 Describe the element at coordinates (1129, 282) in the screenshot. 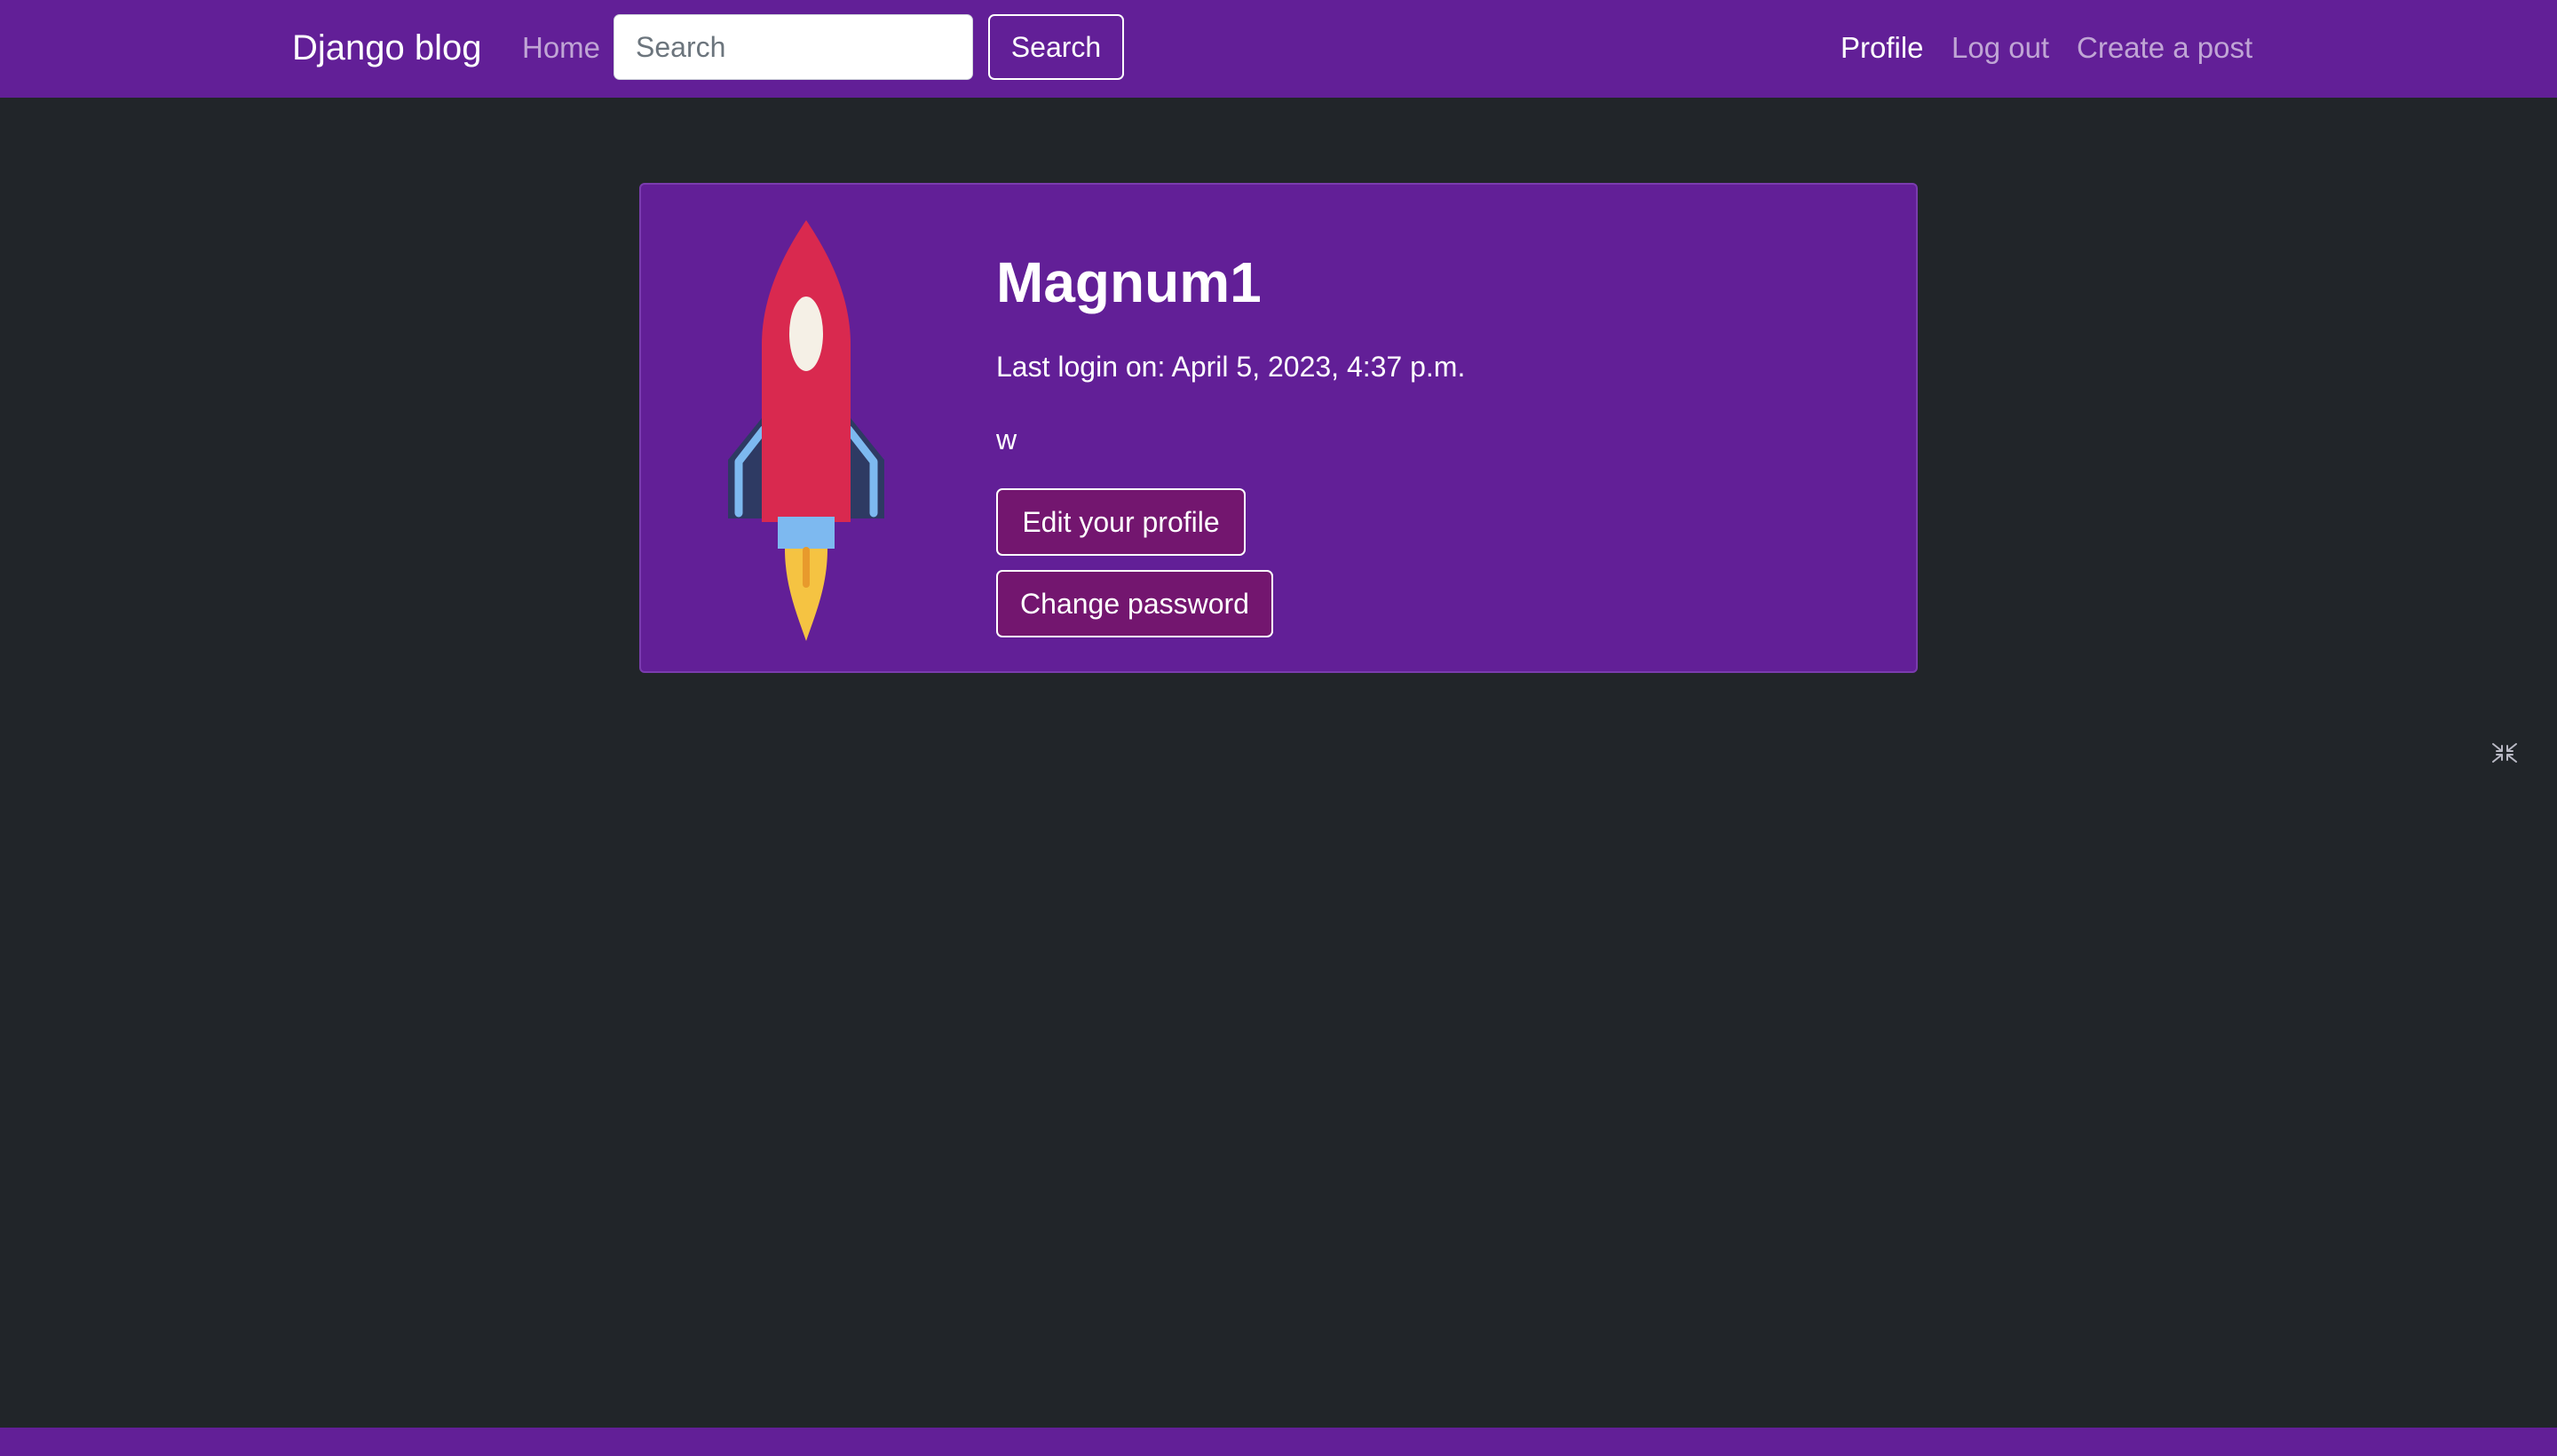

I see `profile-username: Magnum1` at that location.